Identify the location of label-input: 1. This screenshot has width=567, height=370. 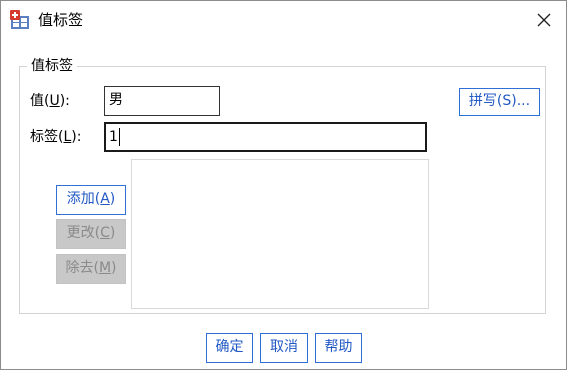
(265, 137).